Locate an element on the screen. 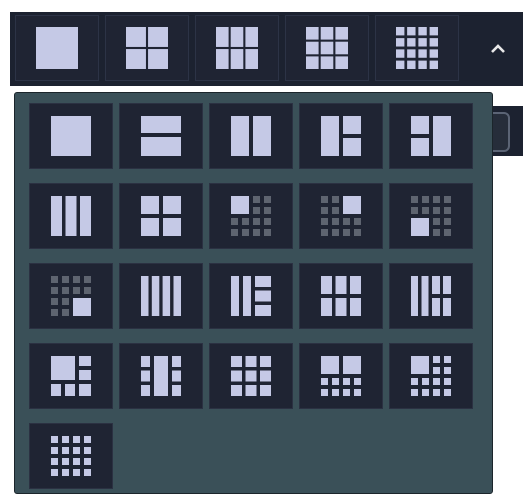 This screenshot has height=501, width=523. layout-one-plus-two-right-icon is located at coordinates (341, 136).